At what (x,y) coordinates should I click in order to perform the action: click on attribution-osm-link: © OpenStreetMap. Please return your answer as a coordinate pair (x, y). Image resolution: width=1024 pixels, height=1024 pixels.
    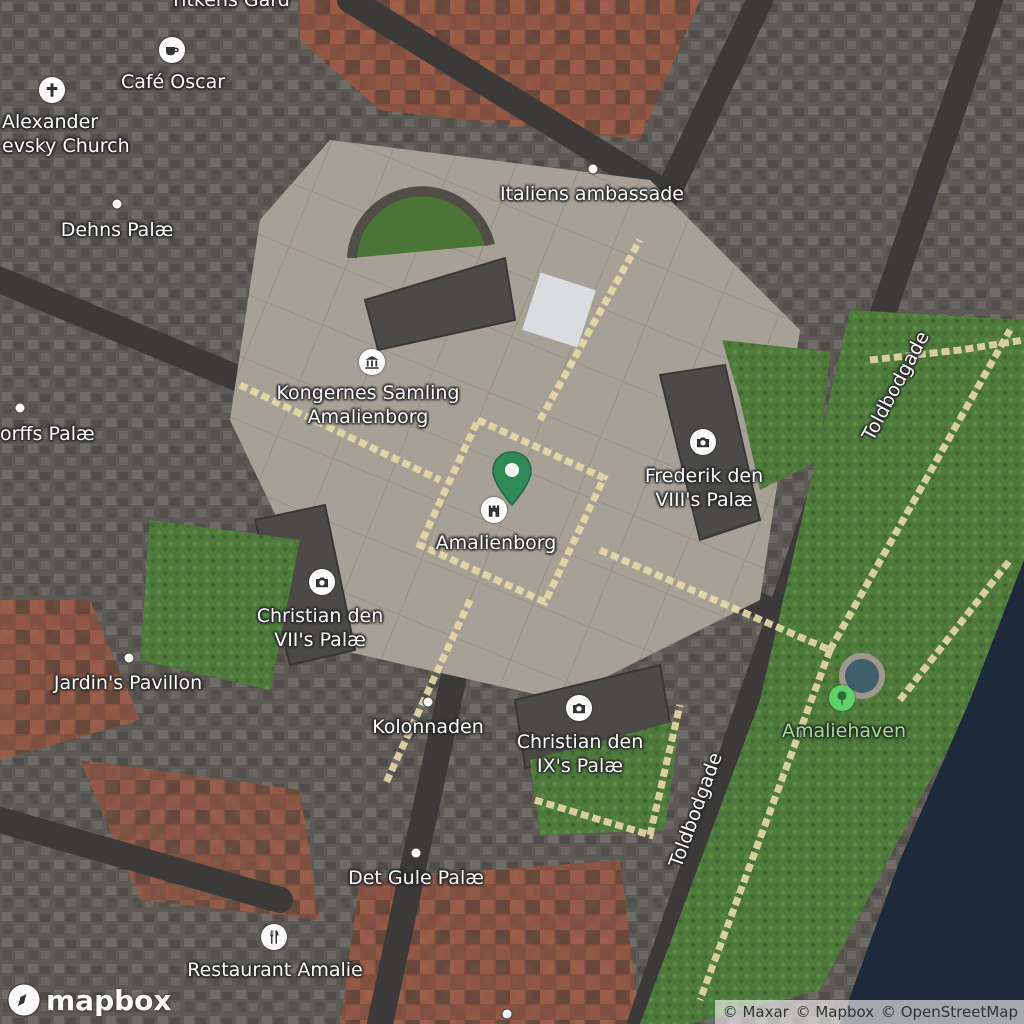
    Looking at the image, I should click on (949, 1012).